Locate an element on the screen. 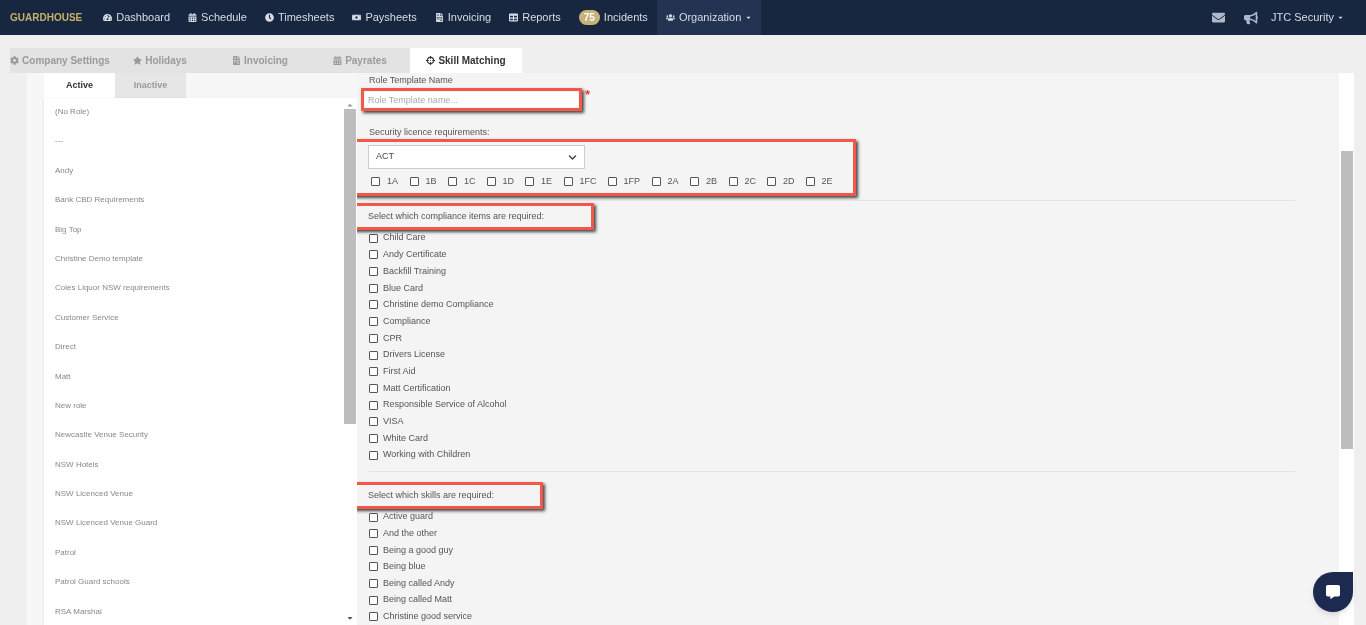  checkbox-option: 2C is located at coordinates (747, 182).